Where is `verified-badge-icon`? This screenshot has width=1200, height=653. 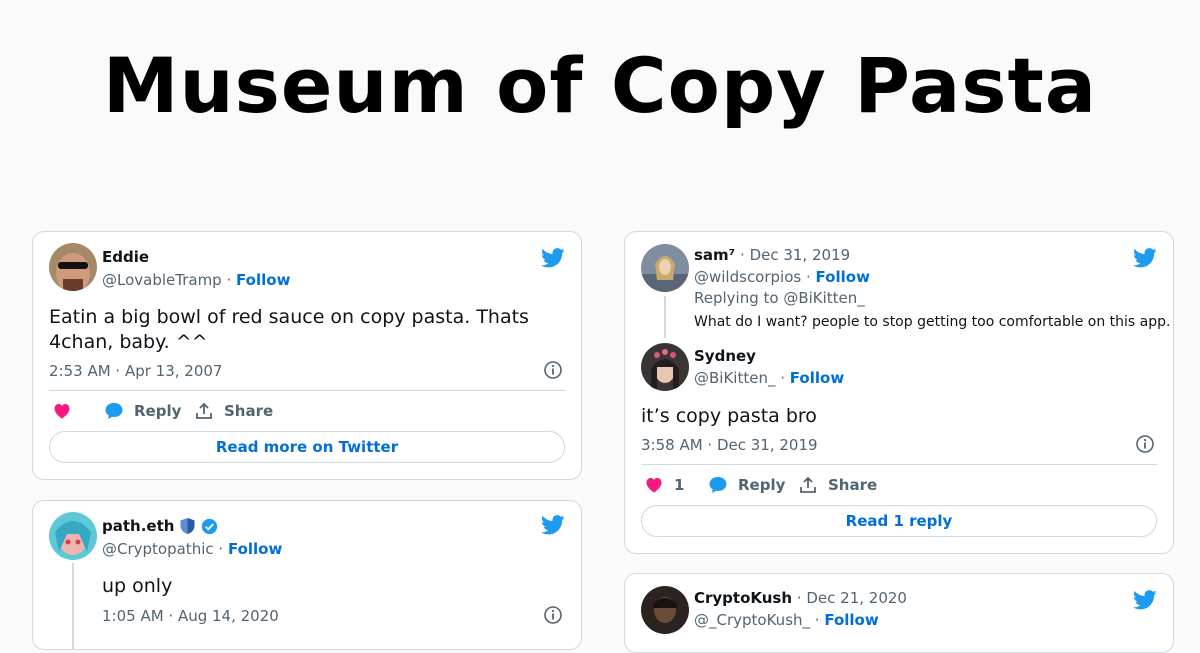 verified-badge-icon is located at coordinates (210, 526).